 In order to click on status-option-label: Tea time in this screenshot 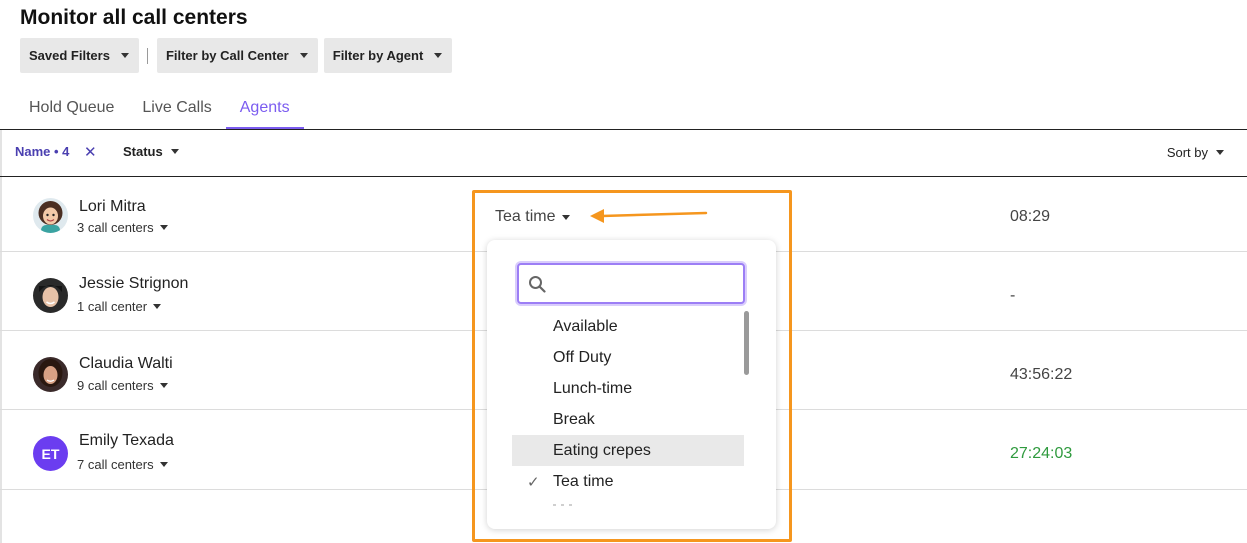, I will do `click(583, 481)`.